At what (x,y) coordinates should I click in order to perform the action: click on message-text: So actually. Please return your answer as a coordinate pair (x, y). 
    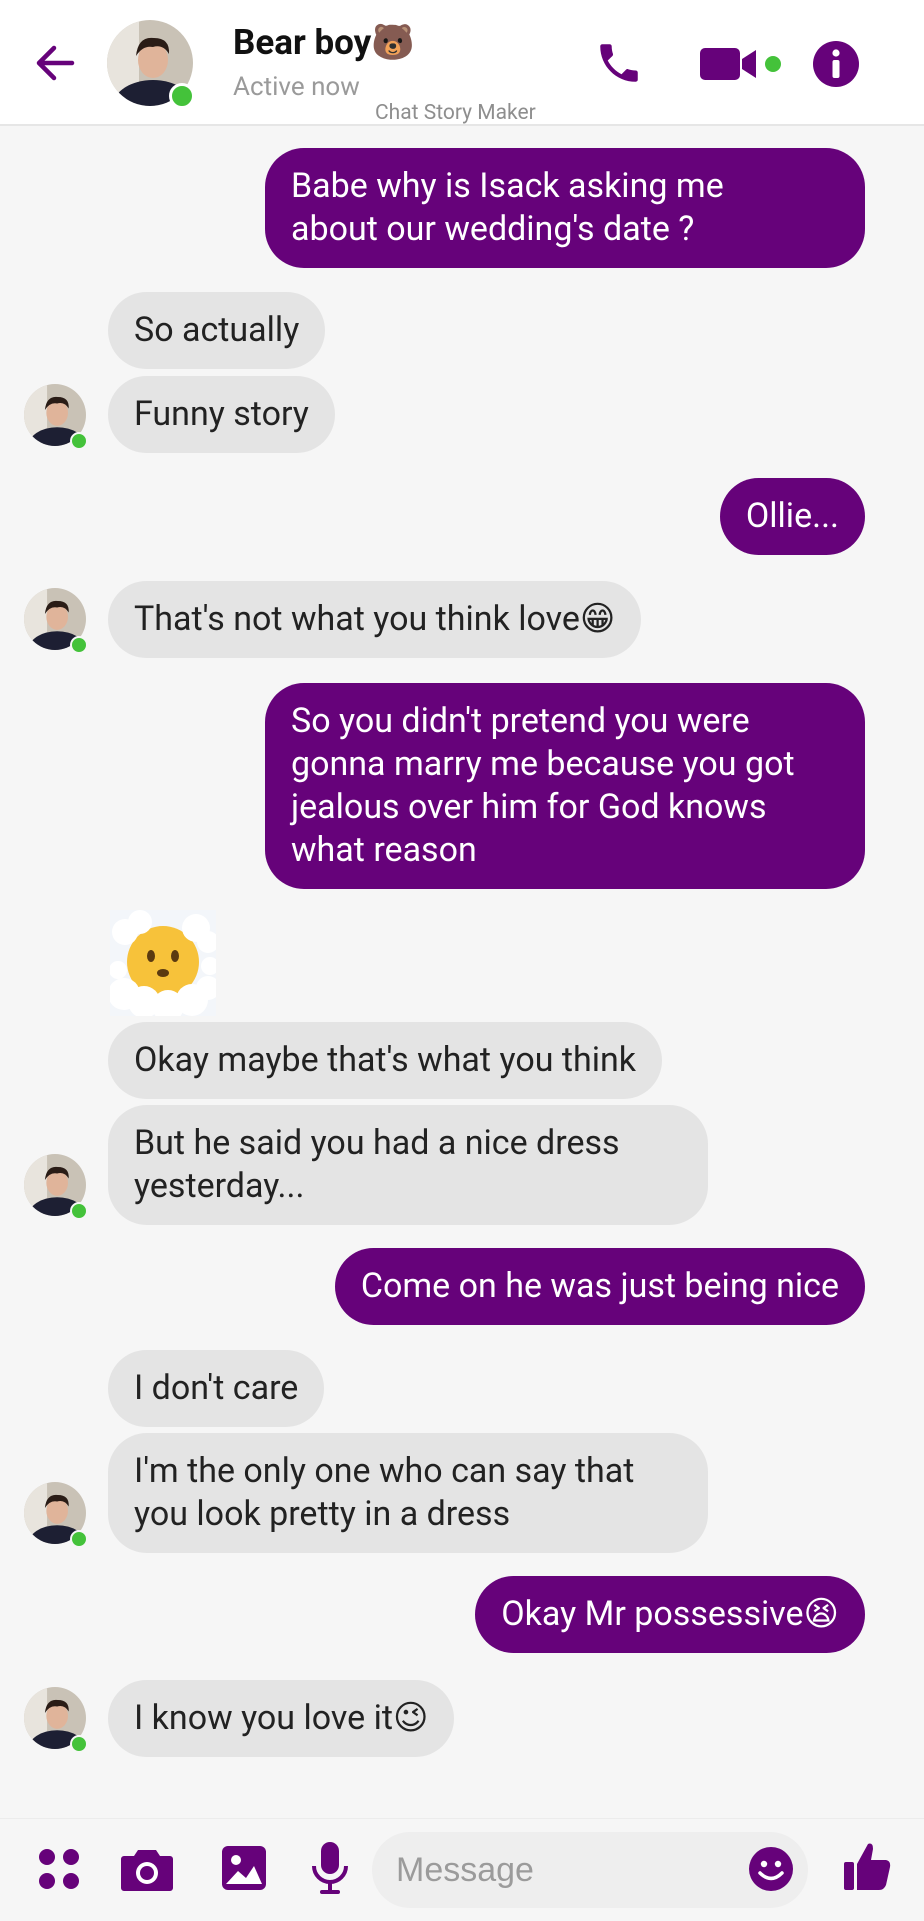
    Looking at the image, I should click on (217, 330).